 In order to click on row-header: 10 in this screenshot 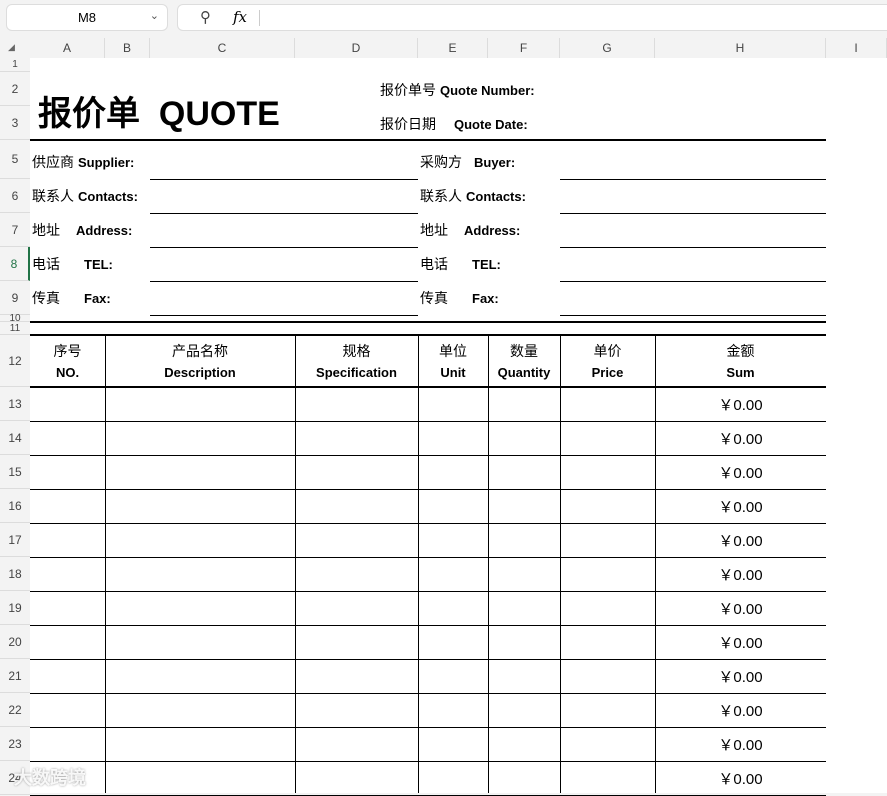, I will do `click(15, 318)`.